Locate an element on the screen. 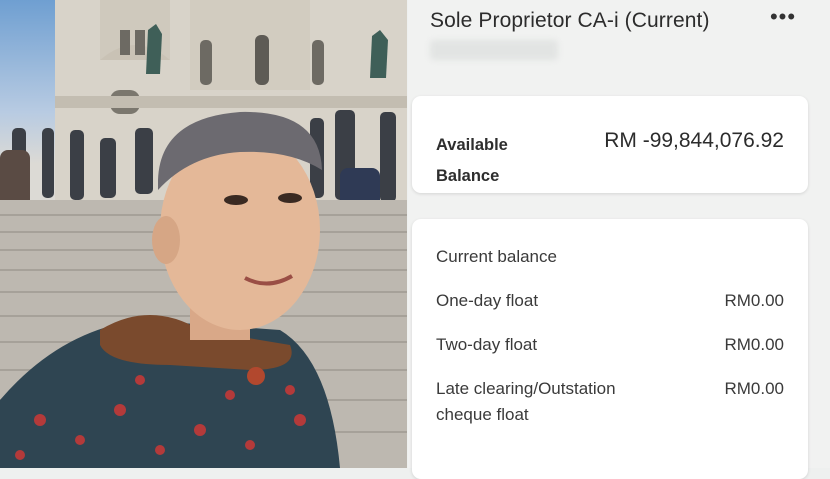  two-day-float-value: RM0.00 is located at coordinates (754, 344).